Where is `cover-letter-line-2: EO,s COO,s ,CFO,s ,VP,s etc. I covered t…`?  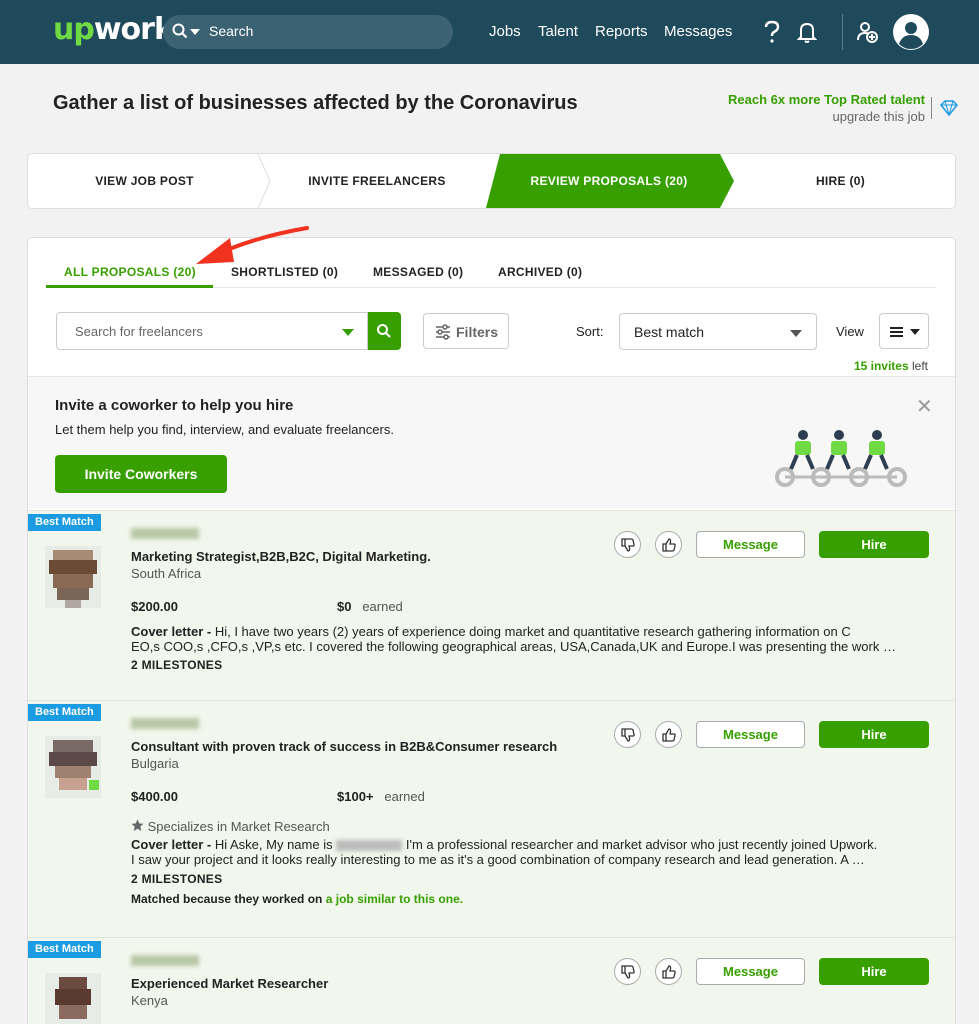
cover-letter-line-2: EO,s COO,s ,CFO,s ,VP,s etc. I covered t… is located at coordinates (513, 646).